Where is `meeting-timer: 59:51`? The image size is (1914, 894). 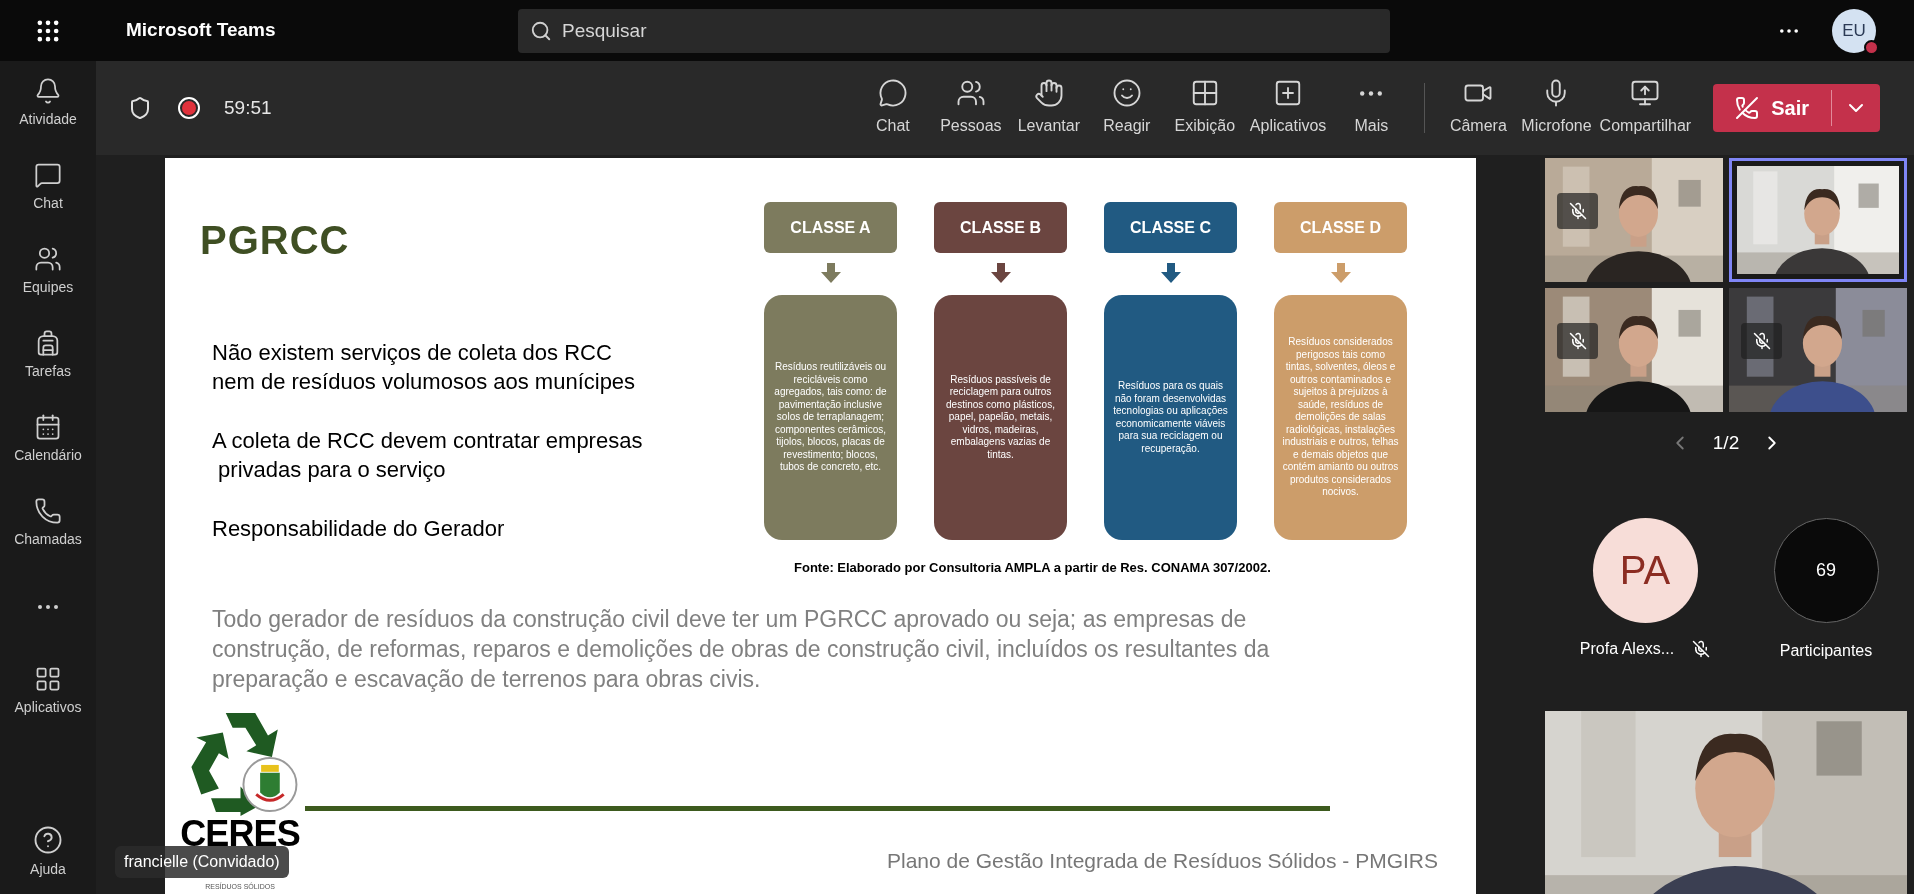 meeting-timer: 59:51 is located at coordinates (248, 107).